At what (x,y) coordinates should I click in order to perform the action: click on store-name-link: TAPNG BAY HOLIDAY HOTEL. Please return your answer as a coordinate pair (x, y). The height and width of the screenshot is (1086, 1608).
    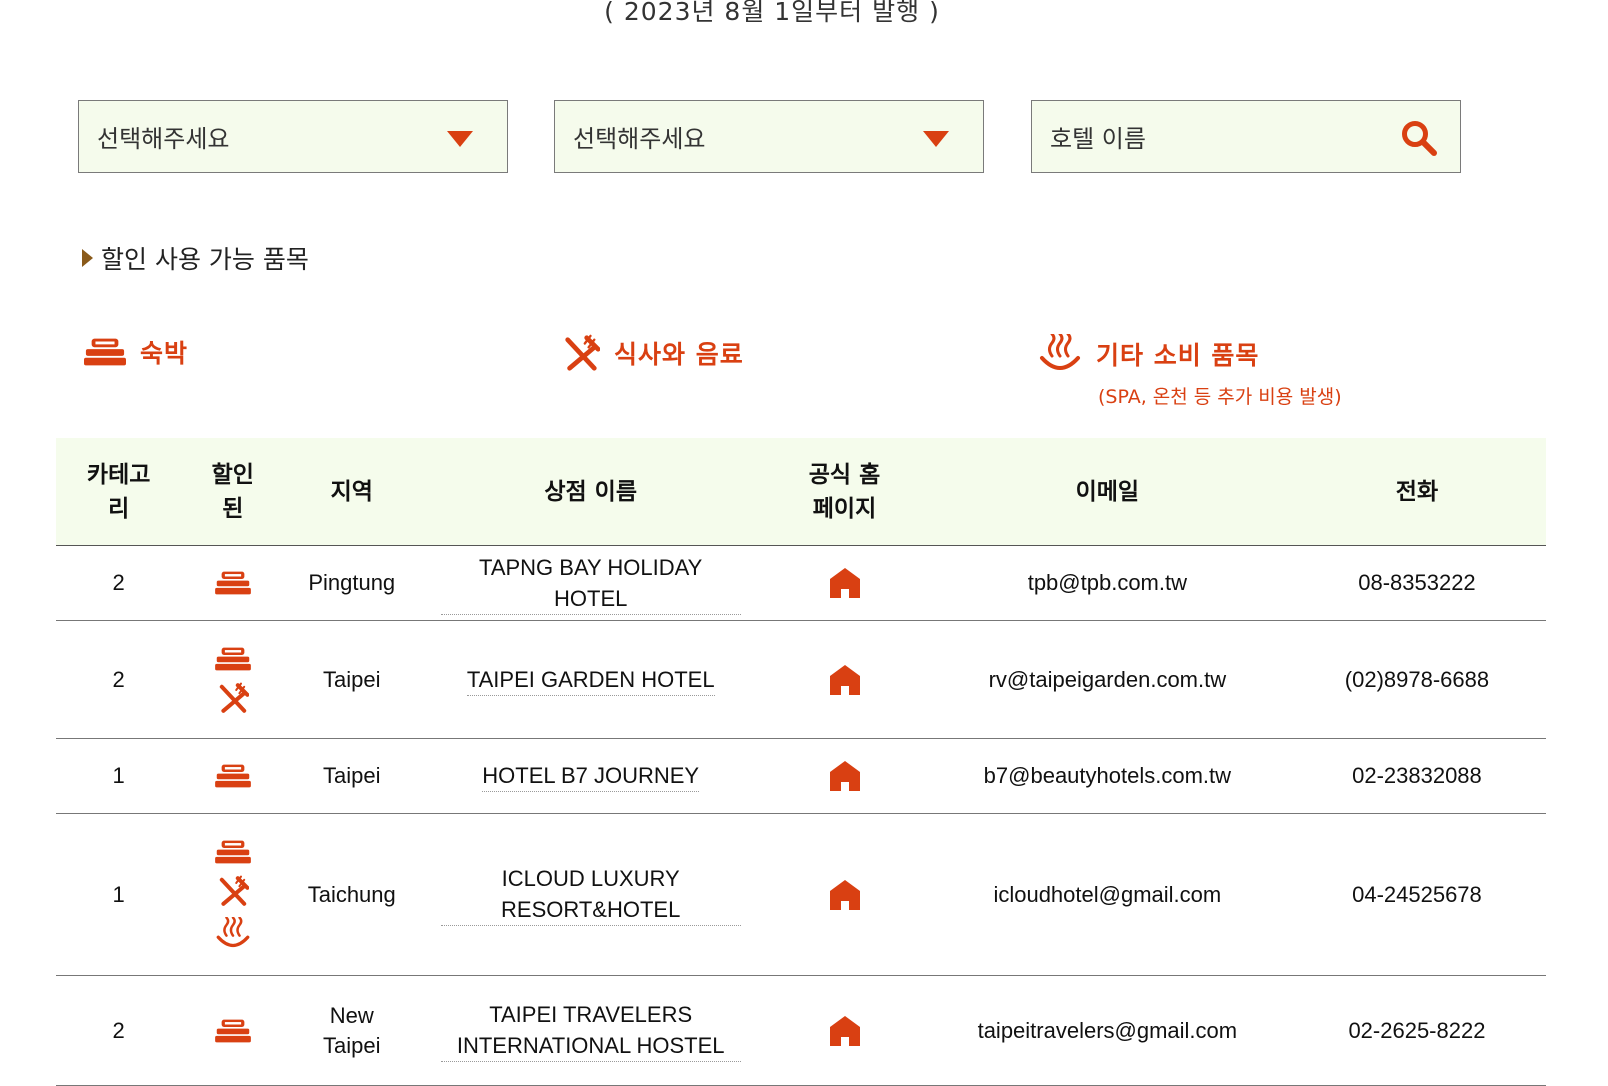
    Looking at the image, I should click on (590, 583).